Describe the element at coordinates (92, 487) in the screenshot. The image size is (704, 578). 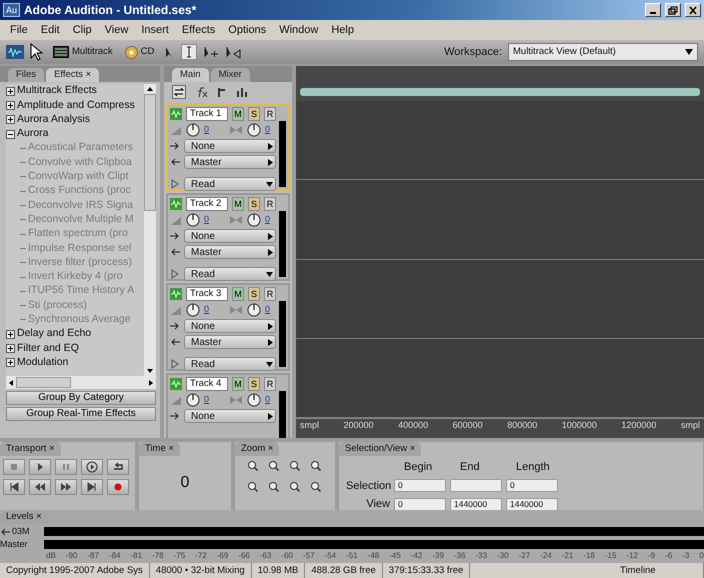
I see `skip-forward-button` at that location.